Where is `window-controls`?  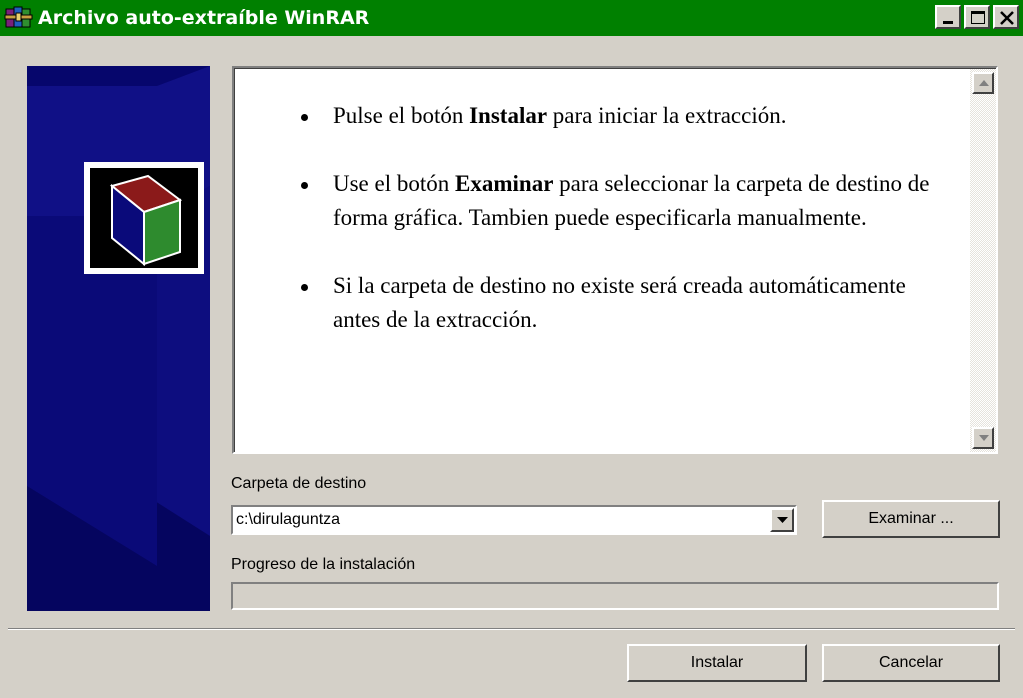 window-controls is located at coordinates (977, 17).